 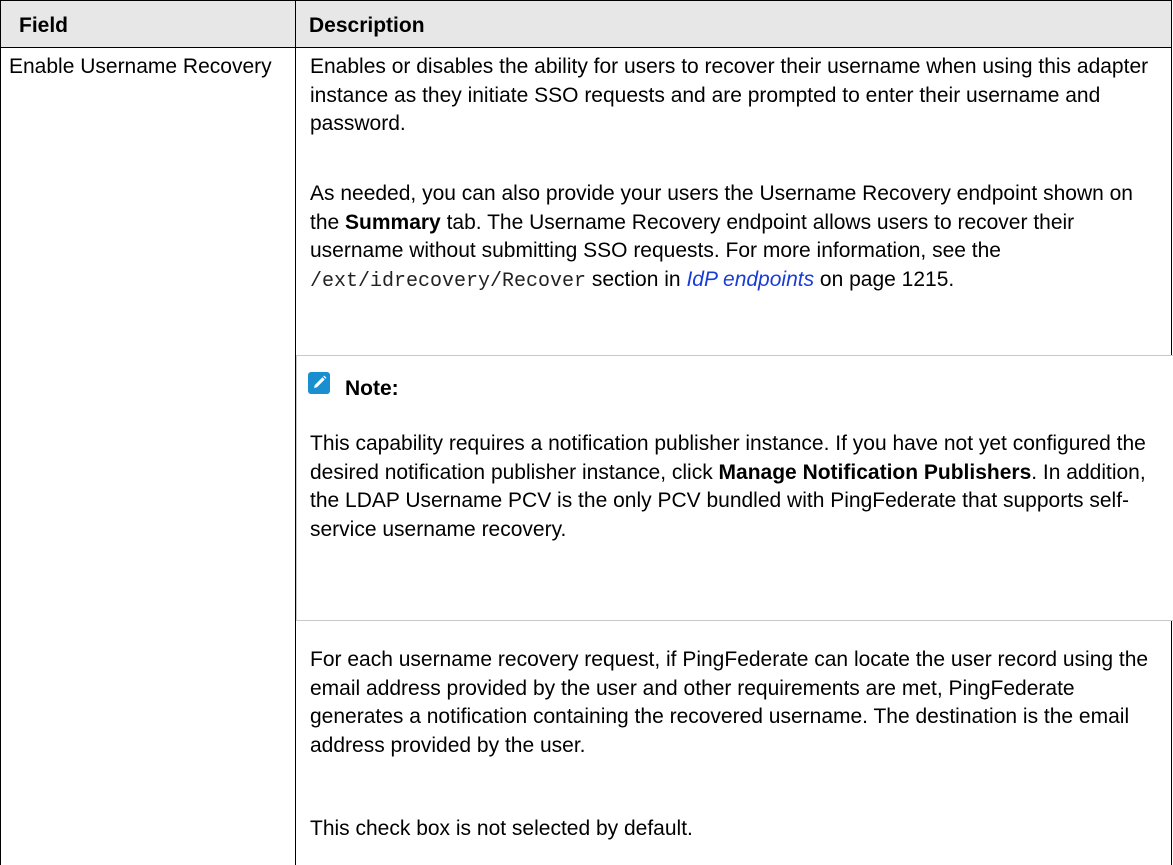 What do you see at coordinates (875, 472) in the screenshot?
I see `manage-notification-publishers-label: Manage Notification Publishers` at bounding box center [875, 472].